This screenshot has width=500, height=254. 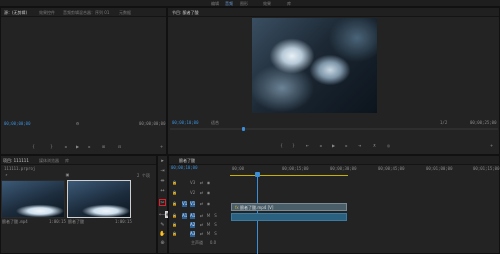 What do you see at coordinates (99, 199) in the screenshot?
I see `project-item-thumbnail-selected` at bounding box center [99, 199].